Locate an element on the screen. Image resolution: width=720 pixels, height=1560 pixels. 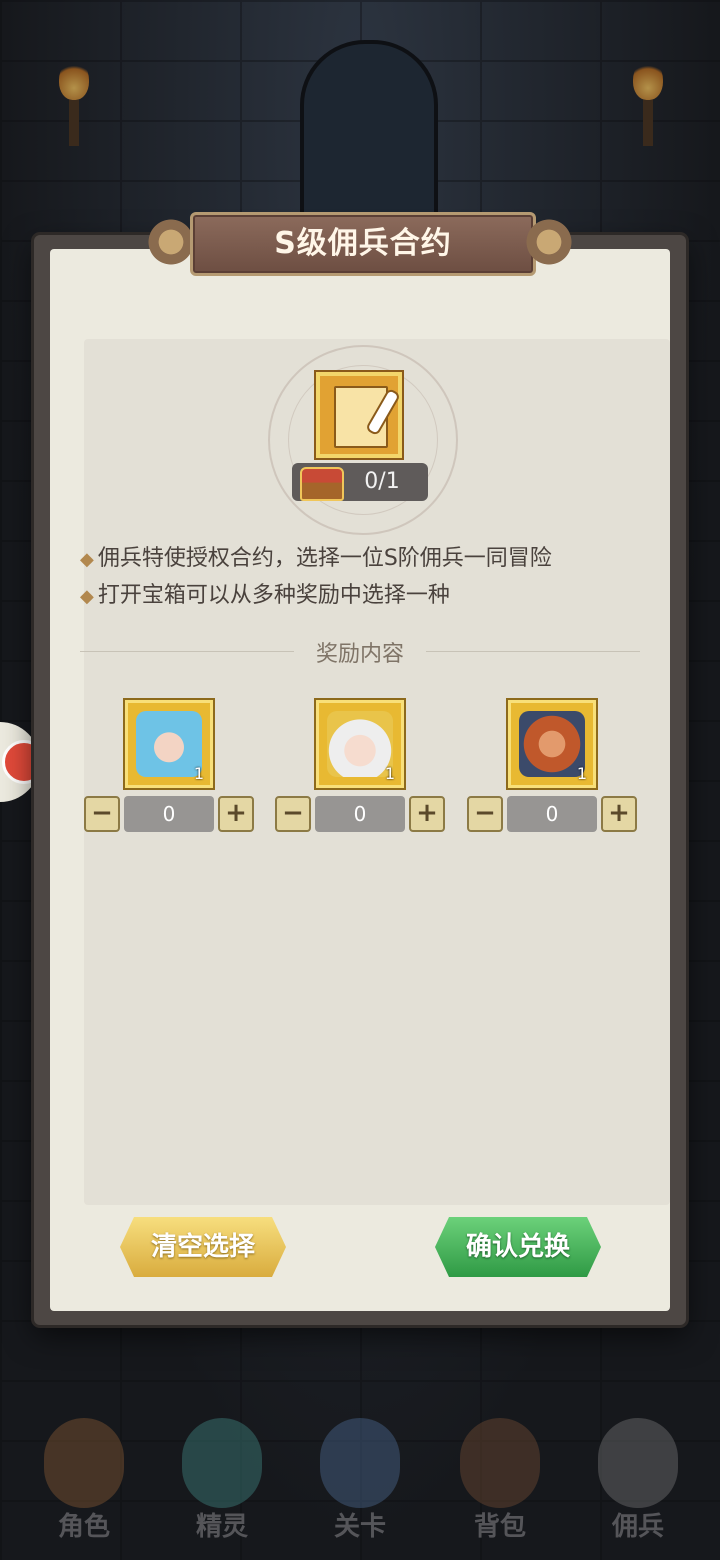
treasure-chest-icon is located at coordinates (322, 484).